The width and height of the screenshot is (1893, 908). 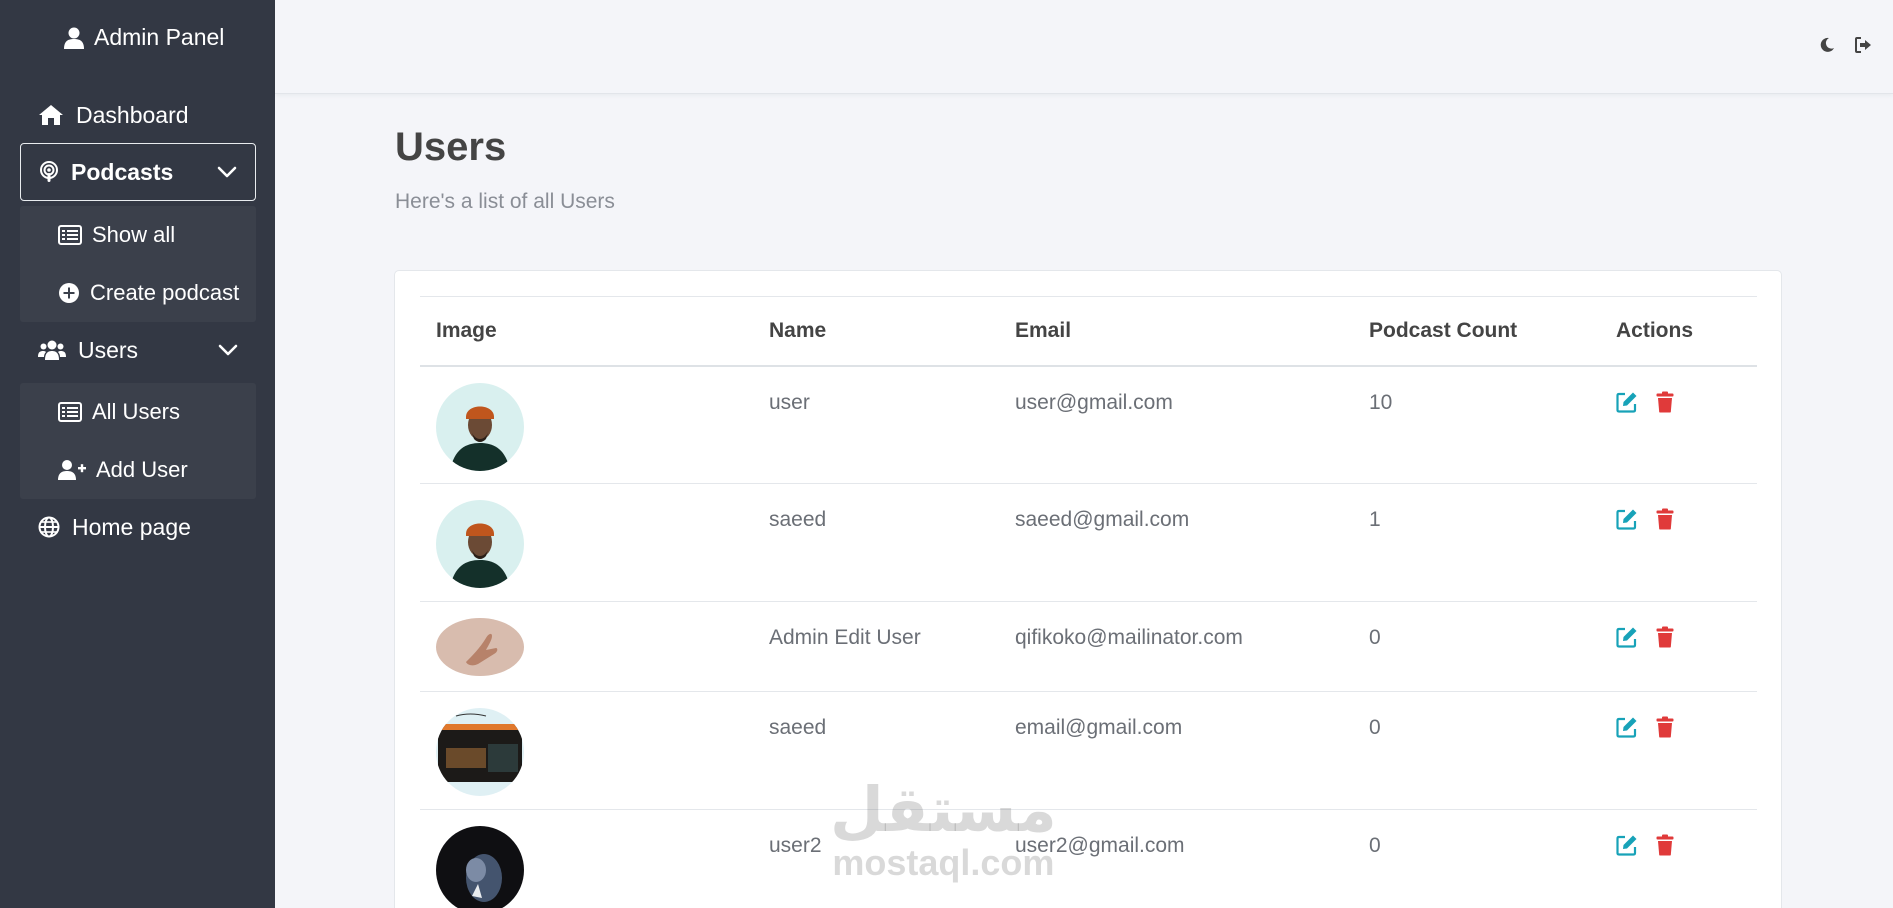 I want to click on sidebar-item-dashboard: Dashboard, so click(x=138, y=115).